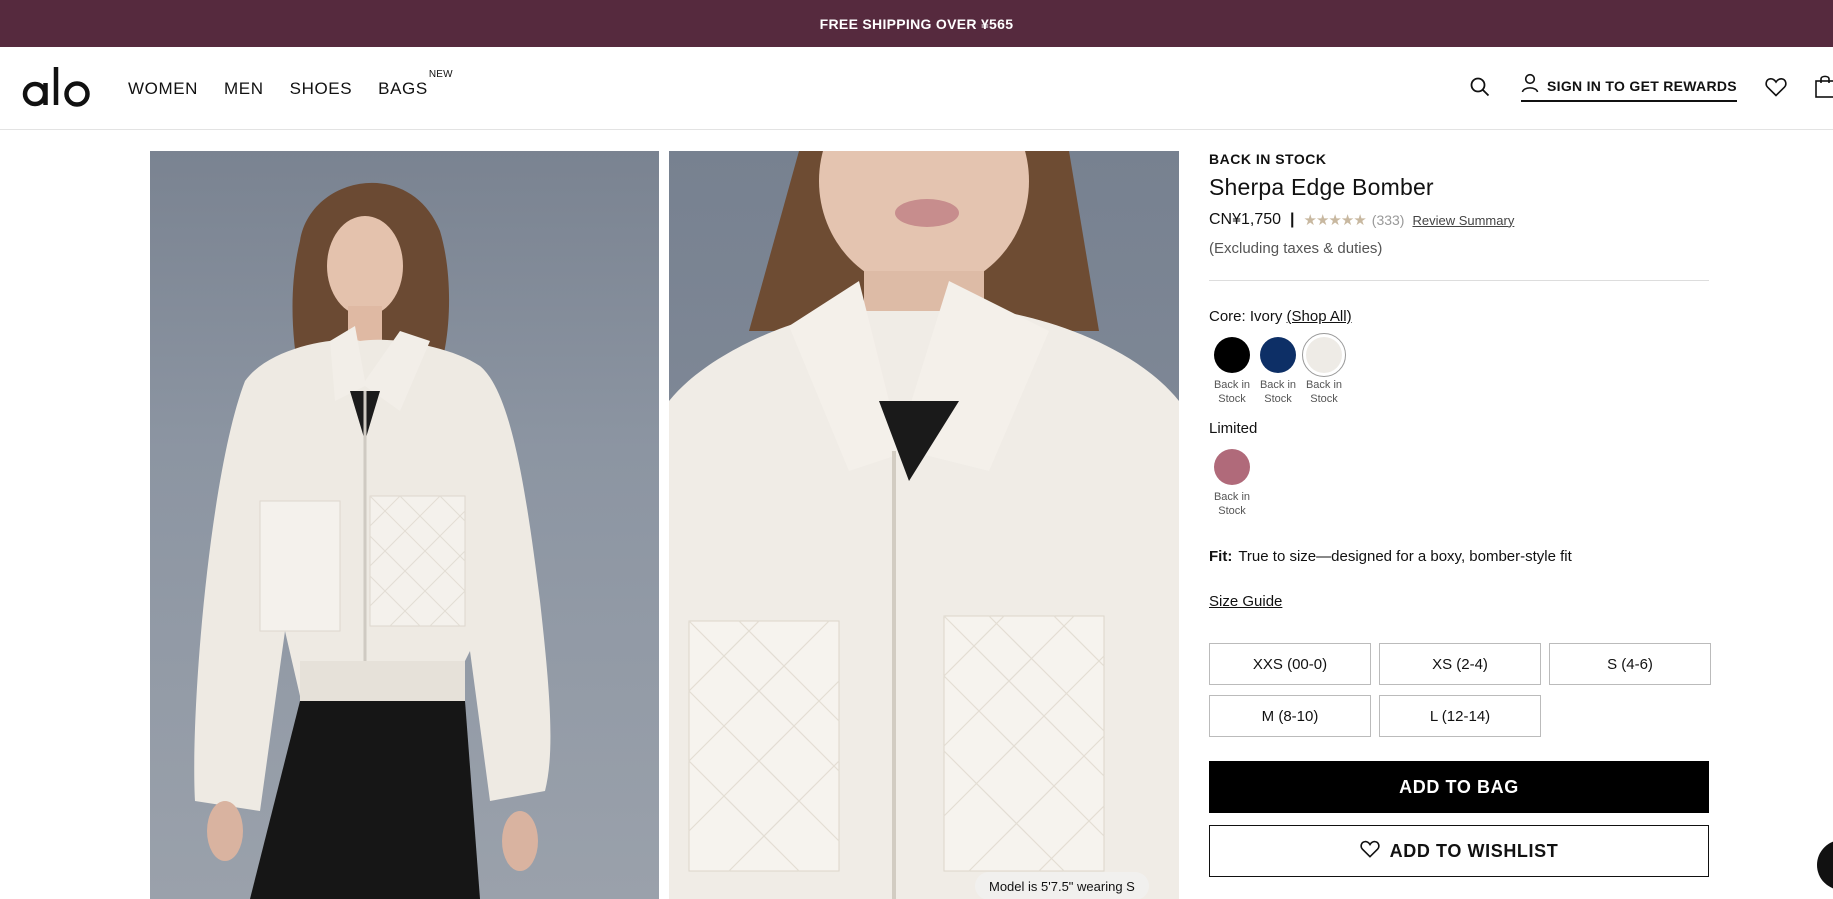 Image resolution: width=1833 pixels, height=899 pixels. Describe the element at coordinates (1459, 787) in the screenshot. I see `add-to-bag-button: ADD TO BAG` at that location.